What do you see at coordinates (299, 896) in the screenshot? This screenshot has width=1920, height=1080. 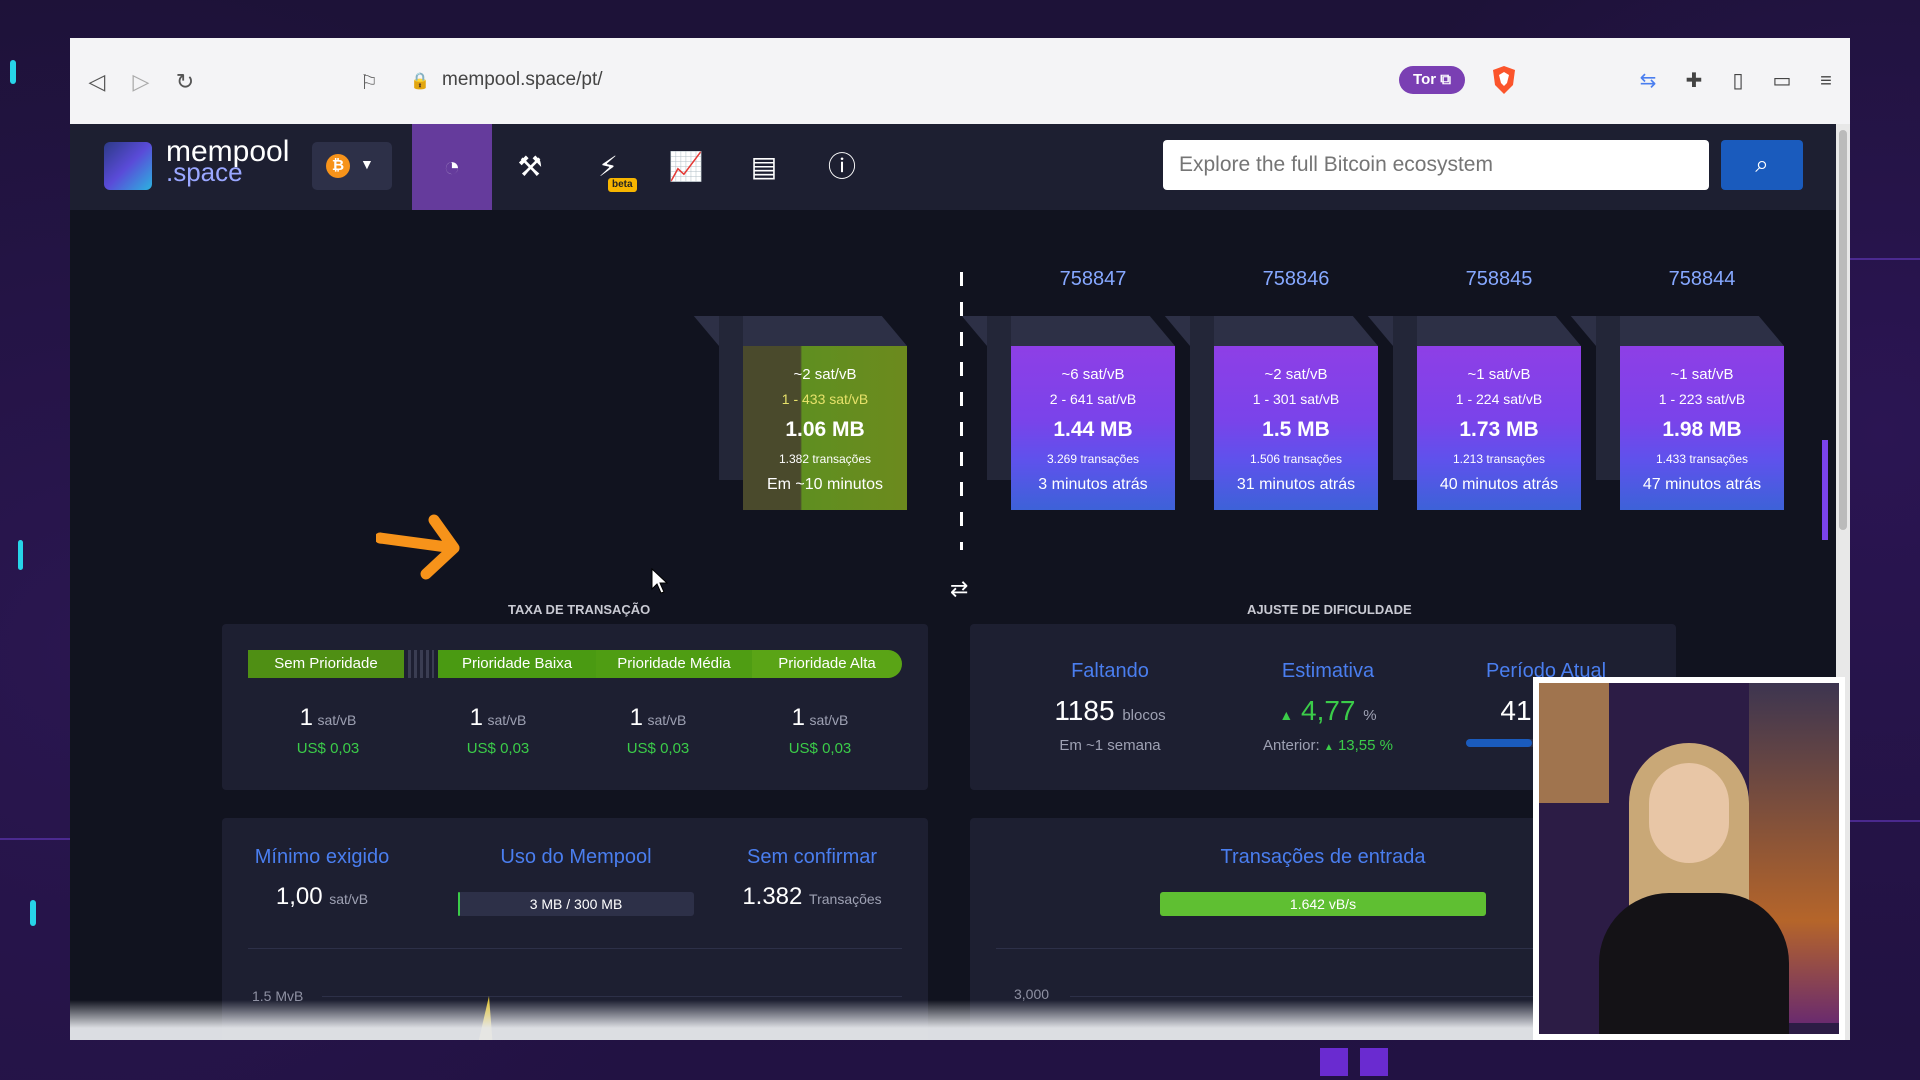 I see `min-fee-value: 1,00` at bounding box center [299, 896].